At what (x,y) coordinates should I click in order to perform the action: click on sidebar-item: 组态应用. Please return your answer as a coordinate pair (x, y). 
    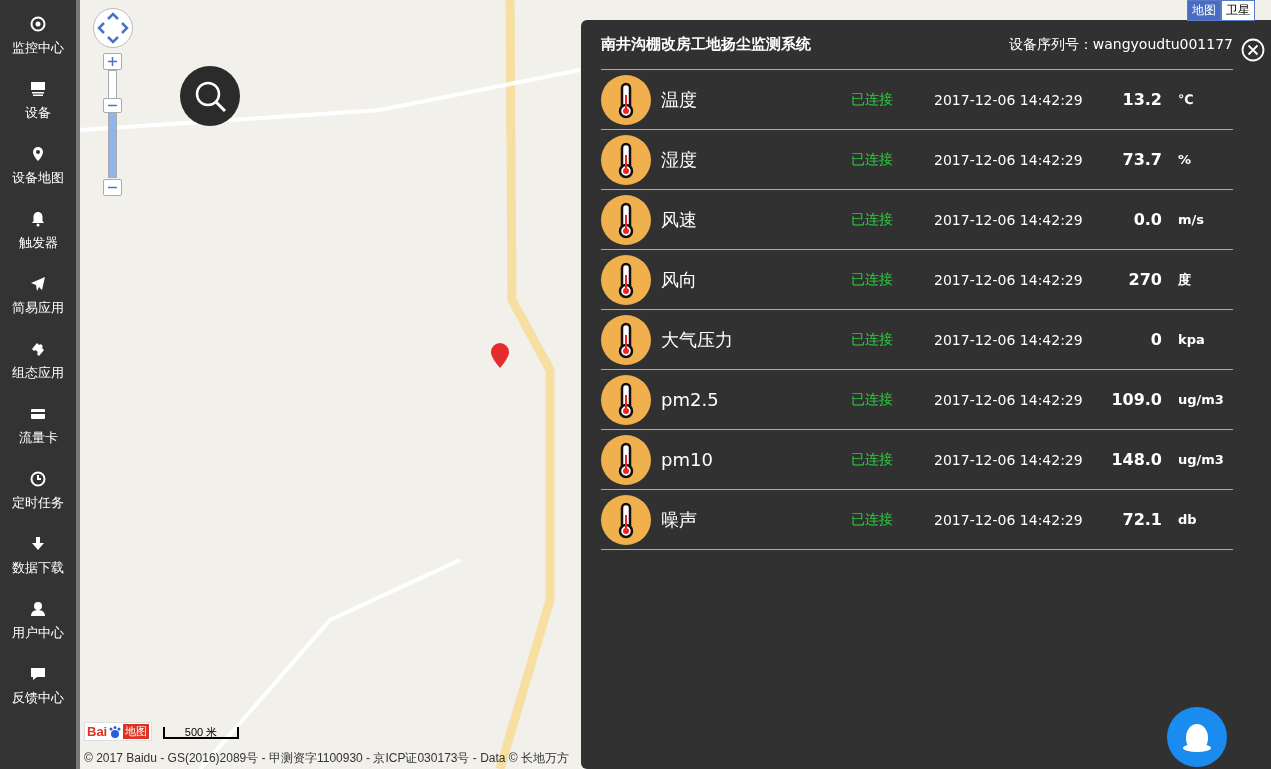
    Looking at the image, I should click on (38, 373).